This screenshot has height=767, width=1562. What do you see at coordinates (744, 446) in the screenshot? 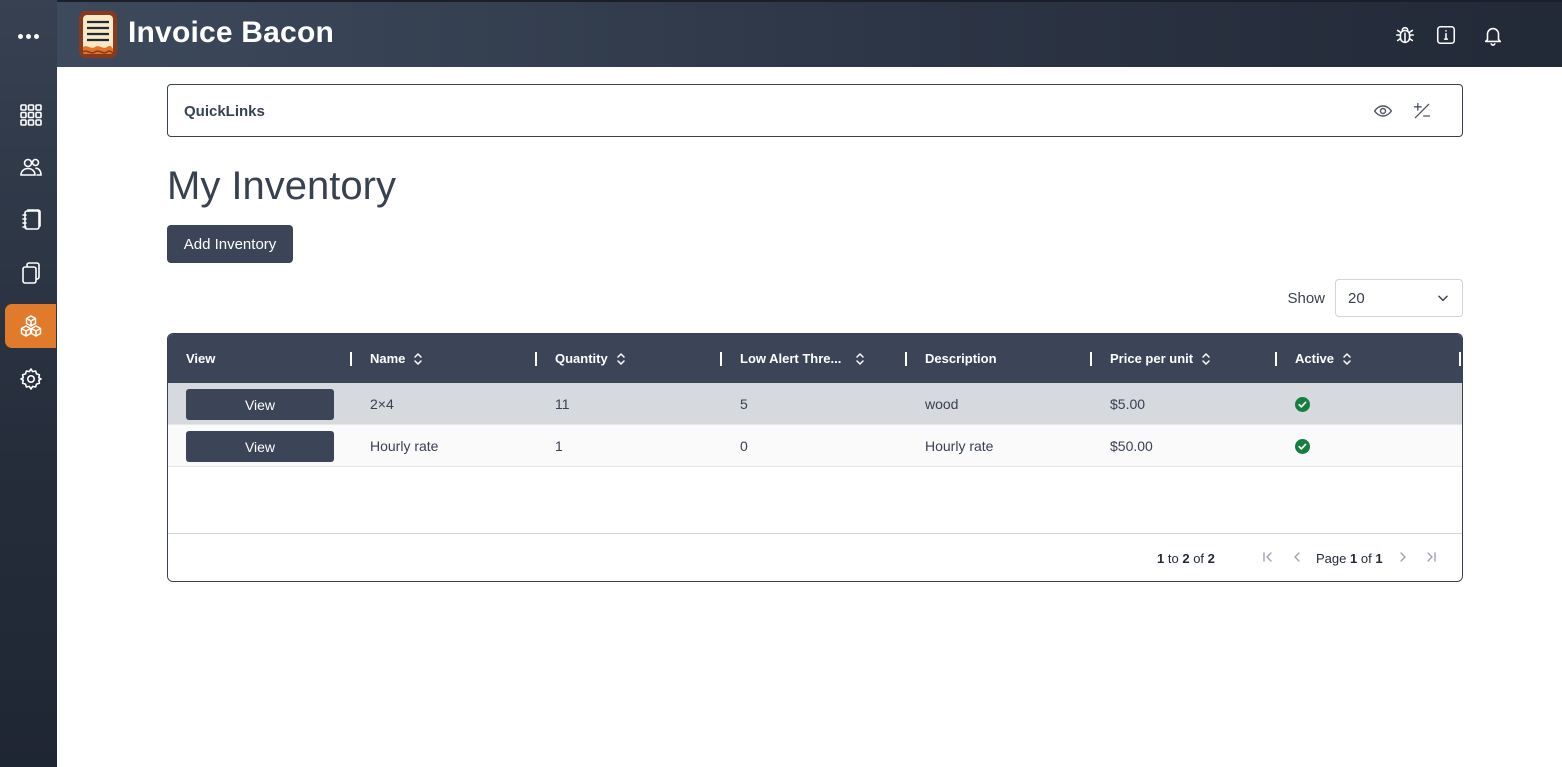
I see `cell-low-alert: 0` at bounding box center [744, 446].